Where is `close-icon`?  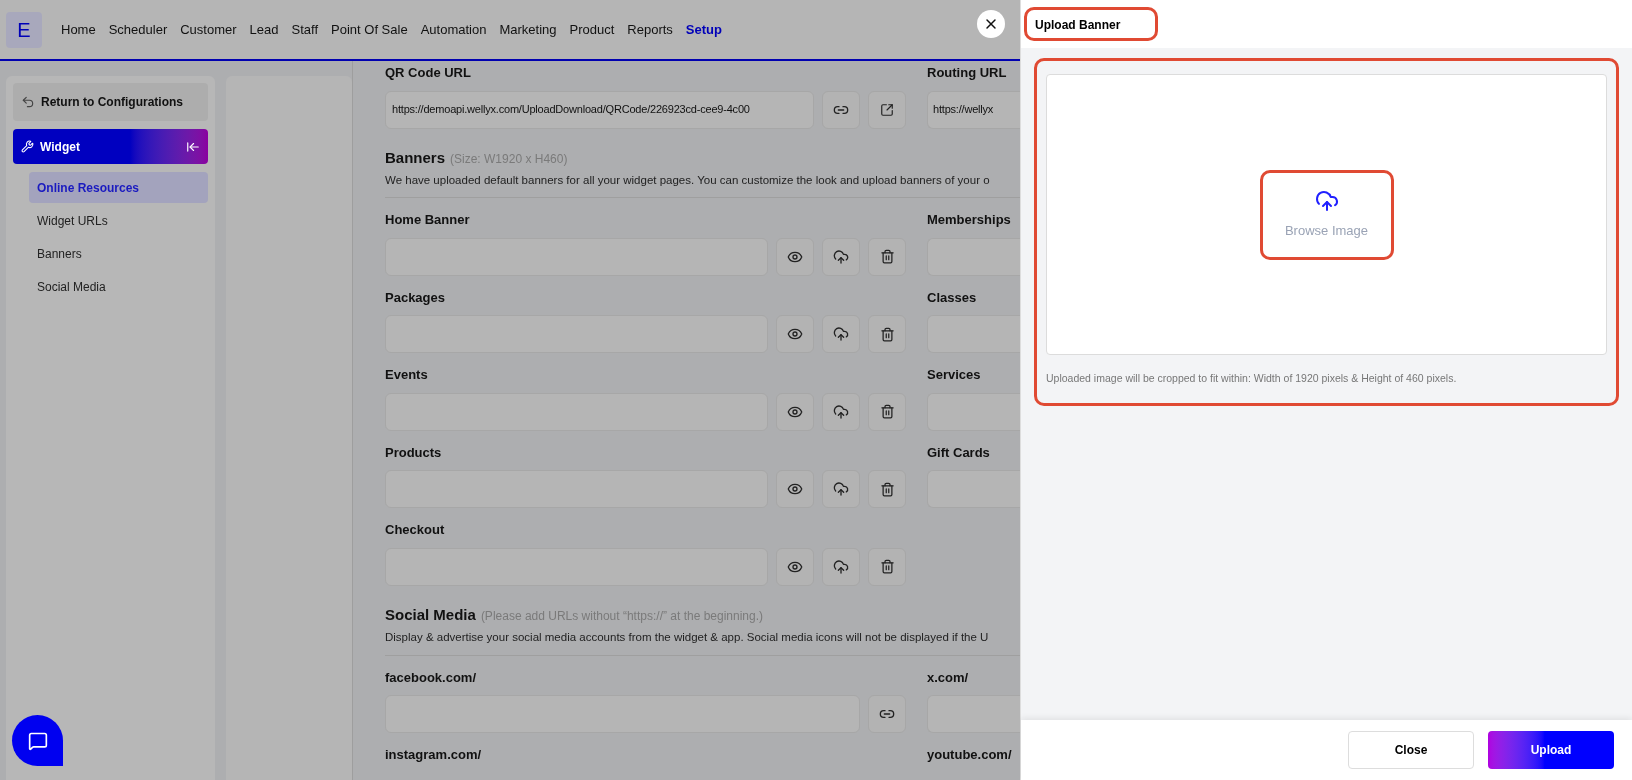 close-icon is located at coordinates (991, 24).